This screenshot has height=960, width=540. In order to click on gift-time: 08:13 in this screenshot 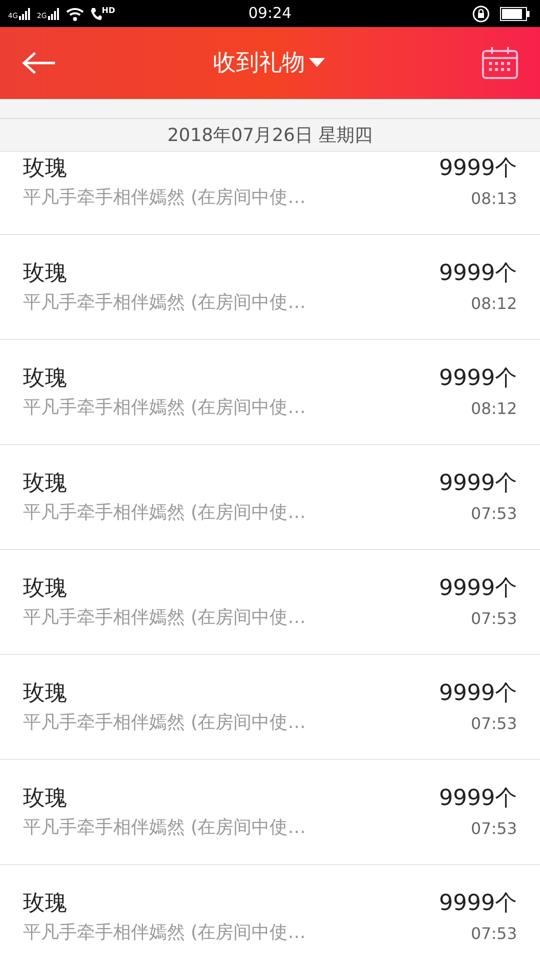, I will do `click(493, 199)`.